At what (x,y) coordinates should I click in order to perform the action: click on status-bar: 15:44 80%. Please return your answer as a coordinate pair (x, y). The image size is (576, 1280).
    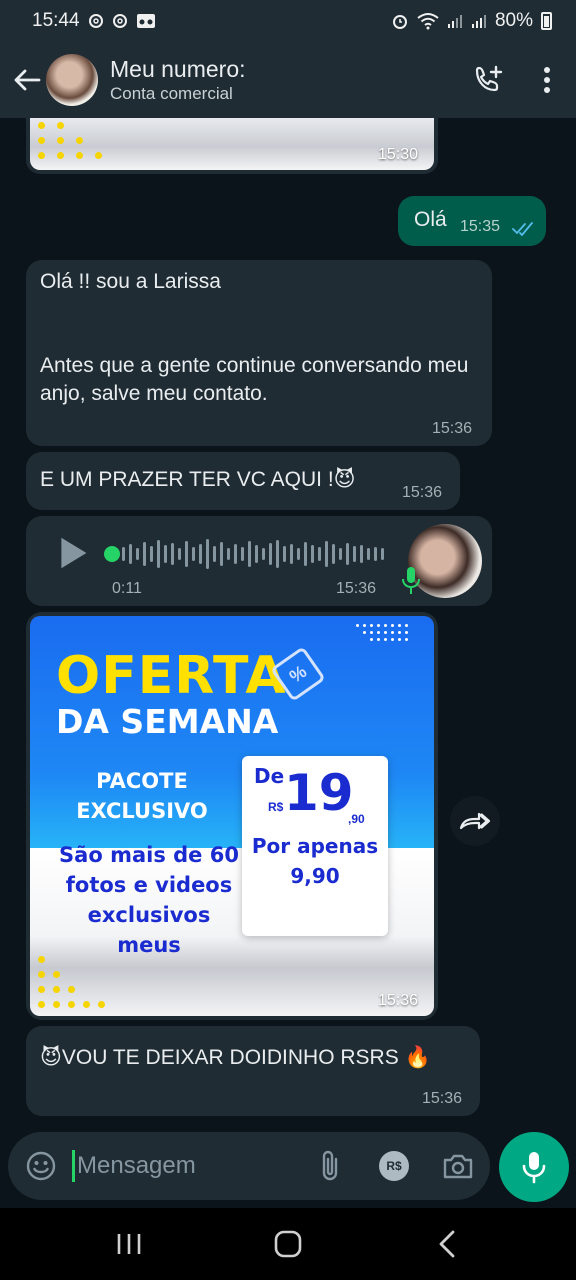
    Looking at the image, I should click on (288, 21).